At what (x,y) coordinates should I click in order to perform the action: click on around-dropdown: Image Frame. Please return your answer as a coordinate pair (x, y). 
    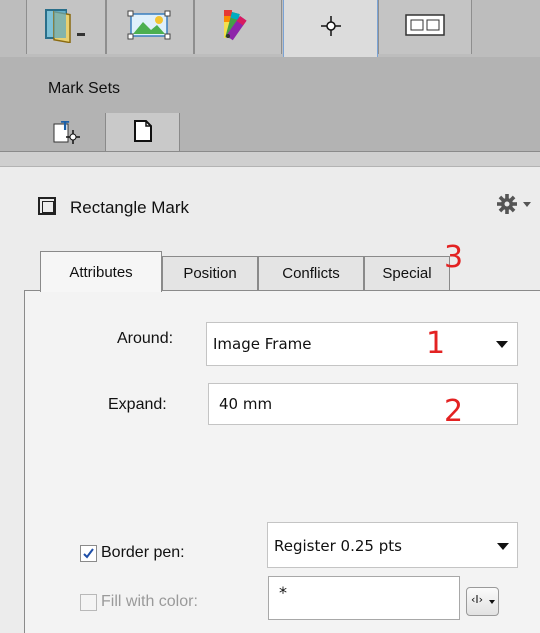
    Looking at the image, I should click on (362, 344).